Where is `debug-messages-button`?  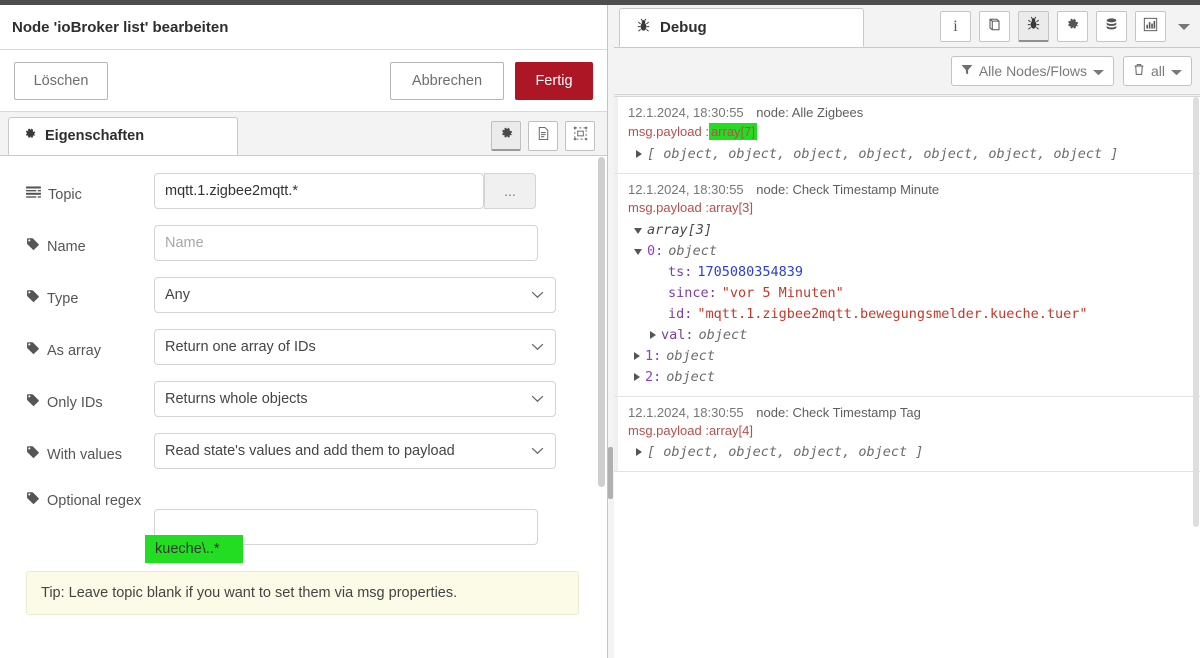 debug-messages-button is located at coordinates (1033, 26).